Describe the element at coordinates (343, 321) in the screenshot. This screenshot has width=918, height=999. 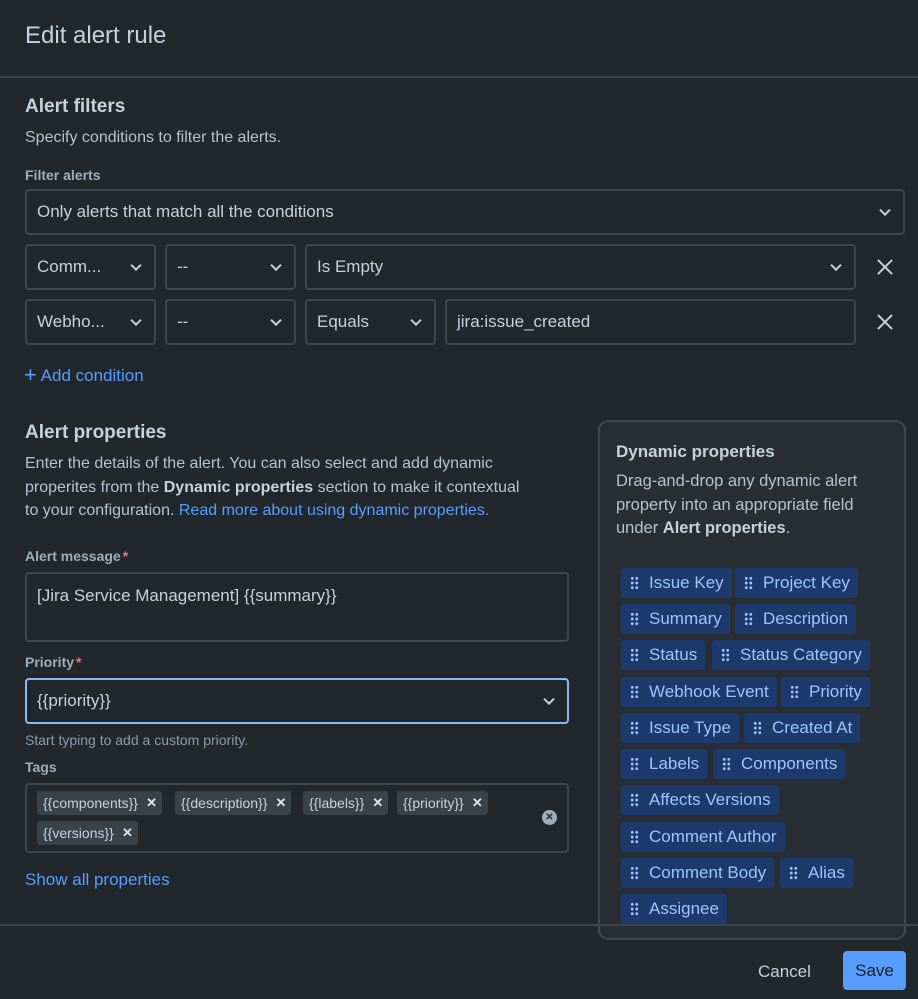
I see `condition-2-operator-value: Equals` at that location.